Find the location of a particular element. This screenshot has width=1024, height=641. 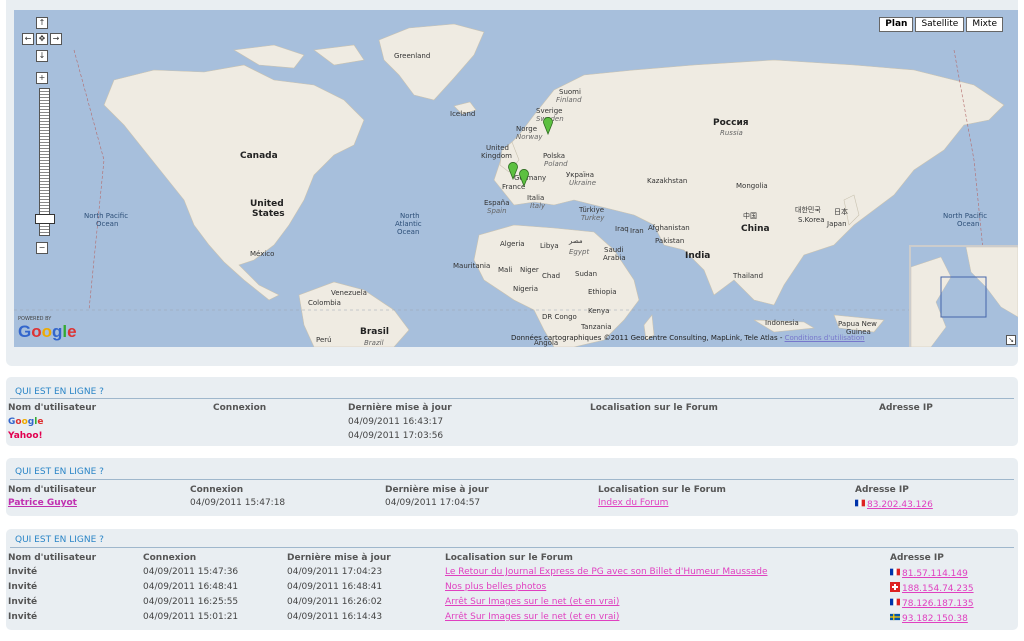

guest-connexion: 04/09/2011 16:48:41 is located at coordinates (191, 587).